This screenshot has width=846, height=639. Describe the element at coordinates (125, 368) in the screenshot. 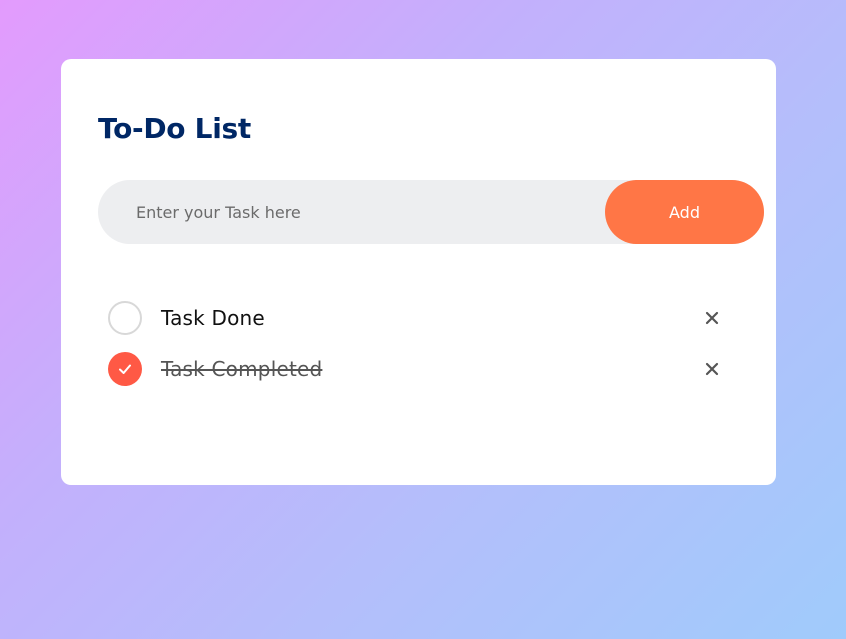

I see `checked-circle-icon` at that location.